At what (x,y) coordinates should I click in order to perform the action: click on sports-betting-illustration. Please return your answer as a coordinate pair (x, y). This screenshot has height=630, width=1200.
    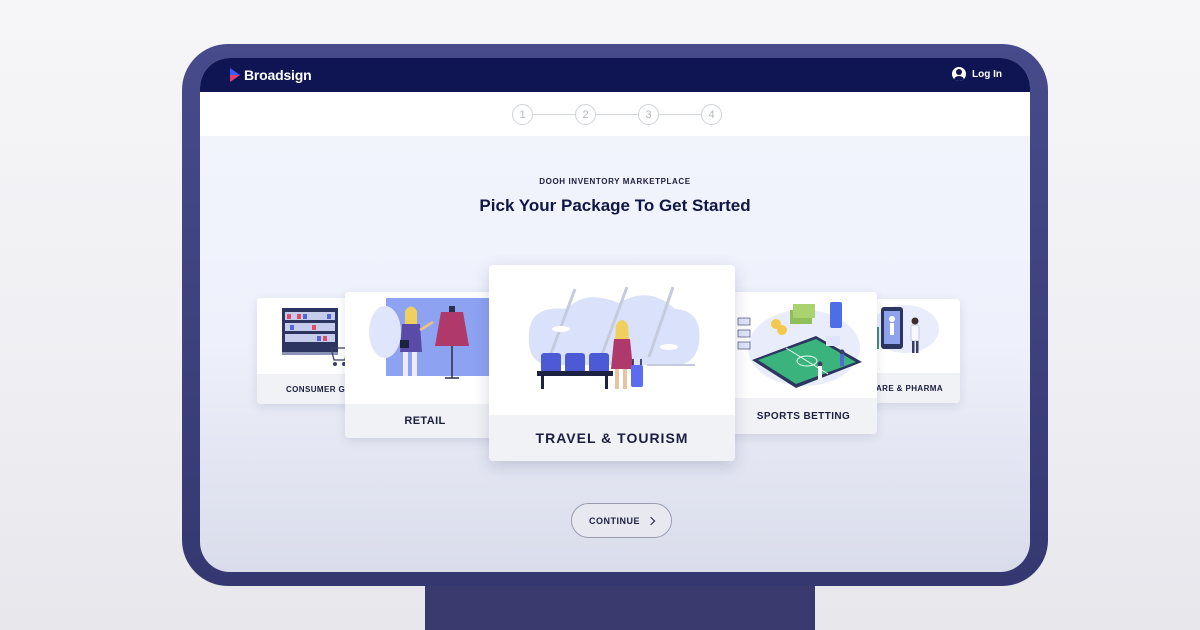
    Looking at the image, I should click on (803, 345).